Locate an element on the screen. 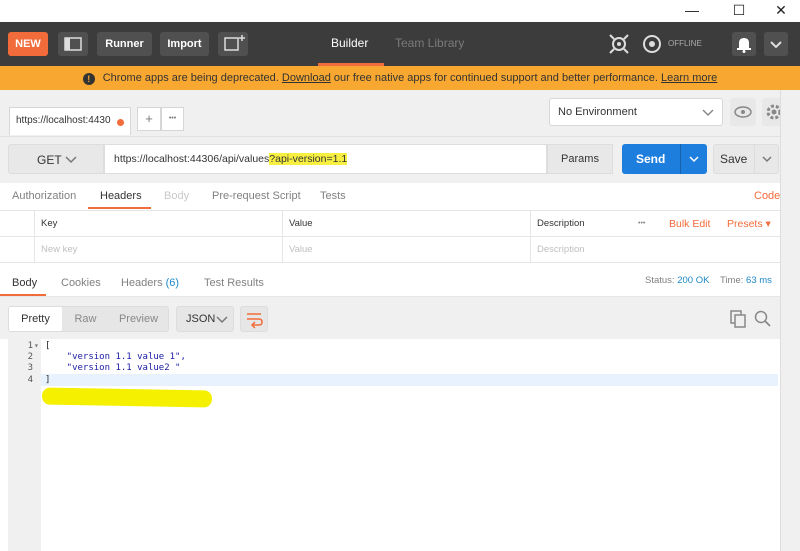  runner-button: Runner is located at coordinates (124, 44).